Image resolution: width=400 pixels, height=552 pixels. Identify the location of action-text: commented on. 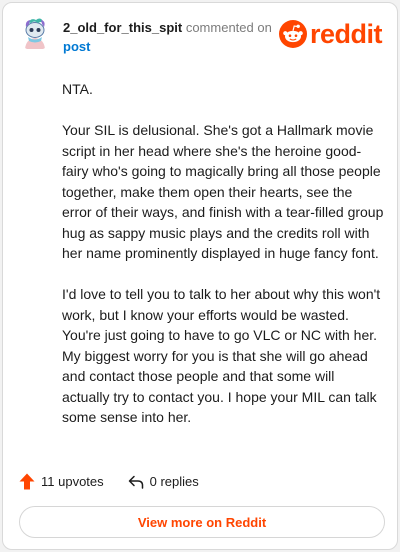
(228, 27).